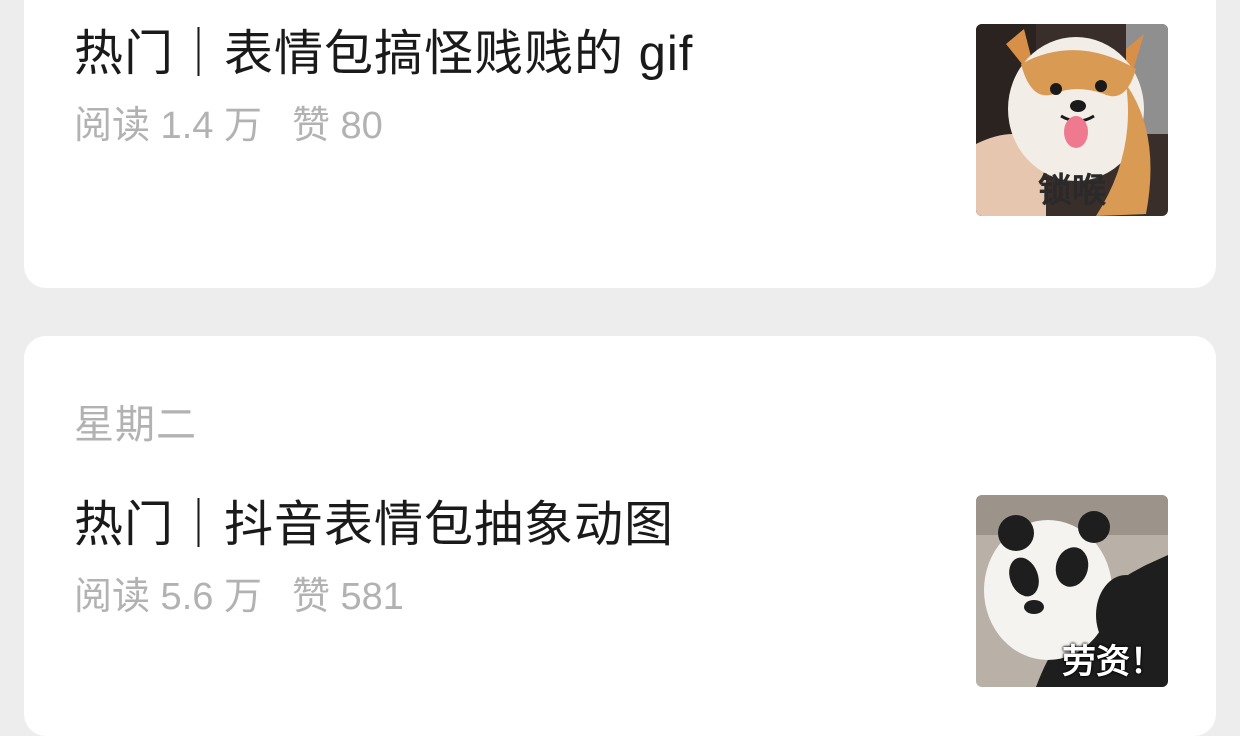 This screenshot has height=736, width=1240. I want to click on article-thumbnail: 锁喉, so click(1072, 120).